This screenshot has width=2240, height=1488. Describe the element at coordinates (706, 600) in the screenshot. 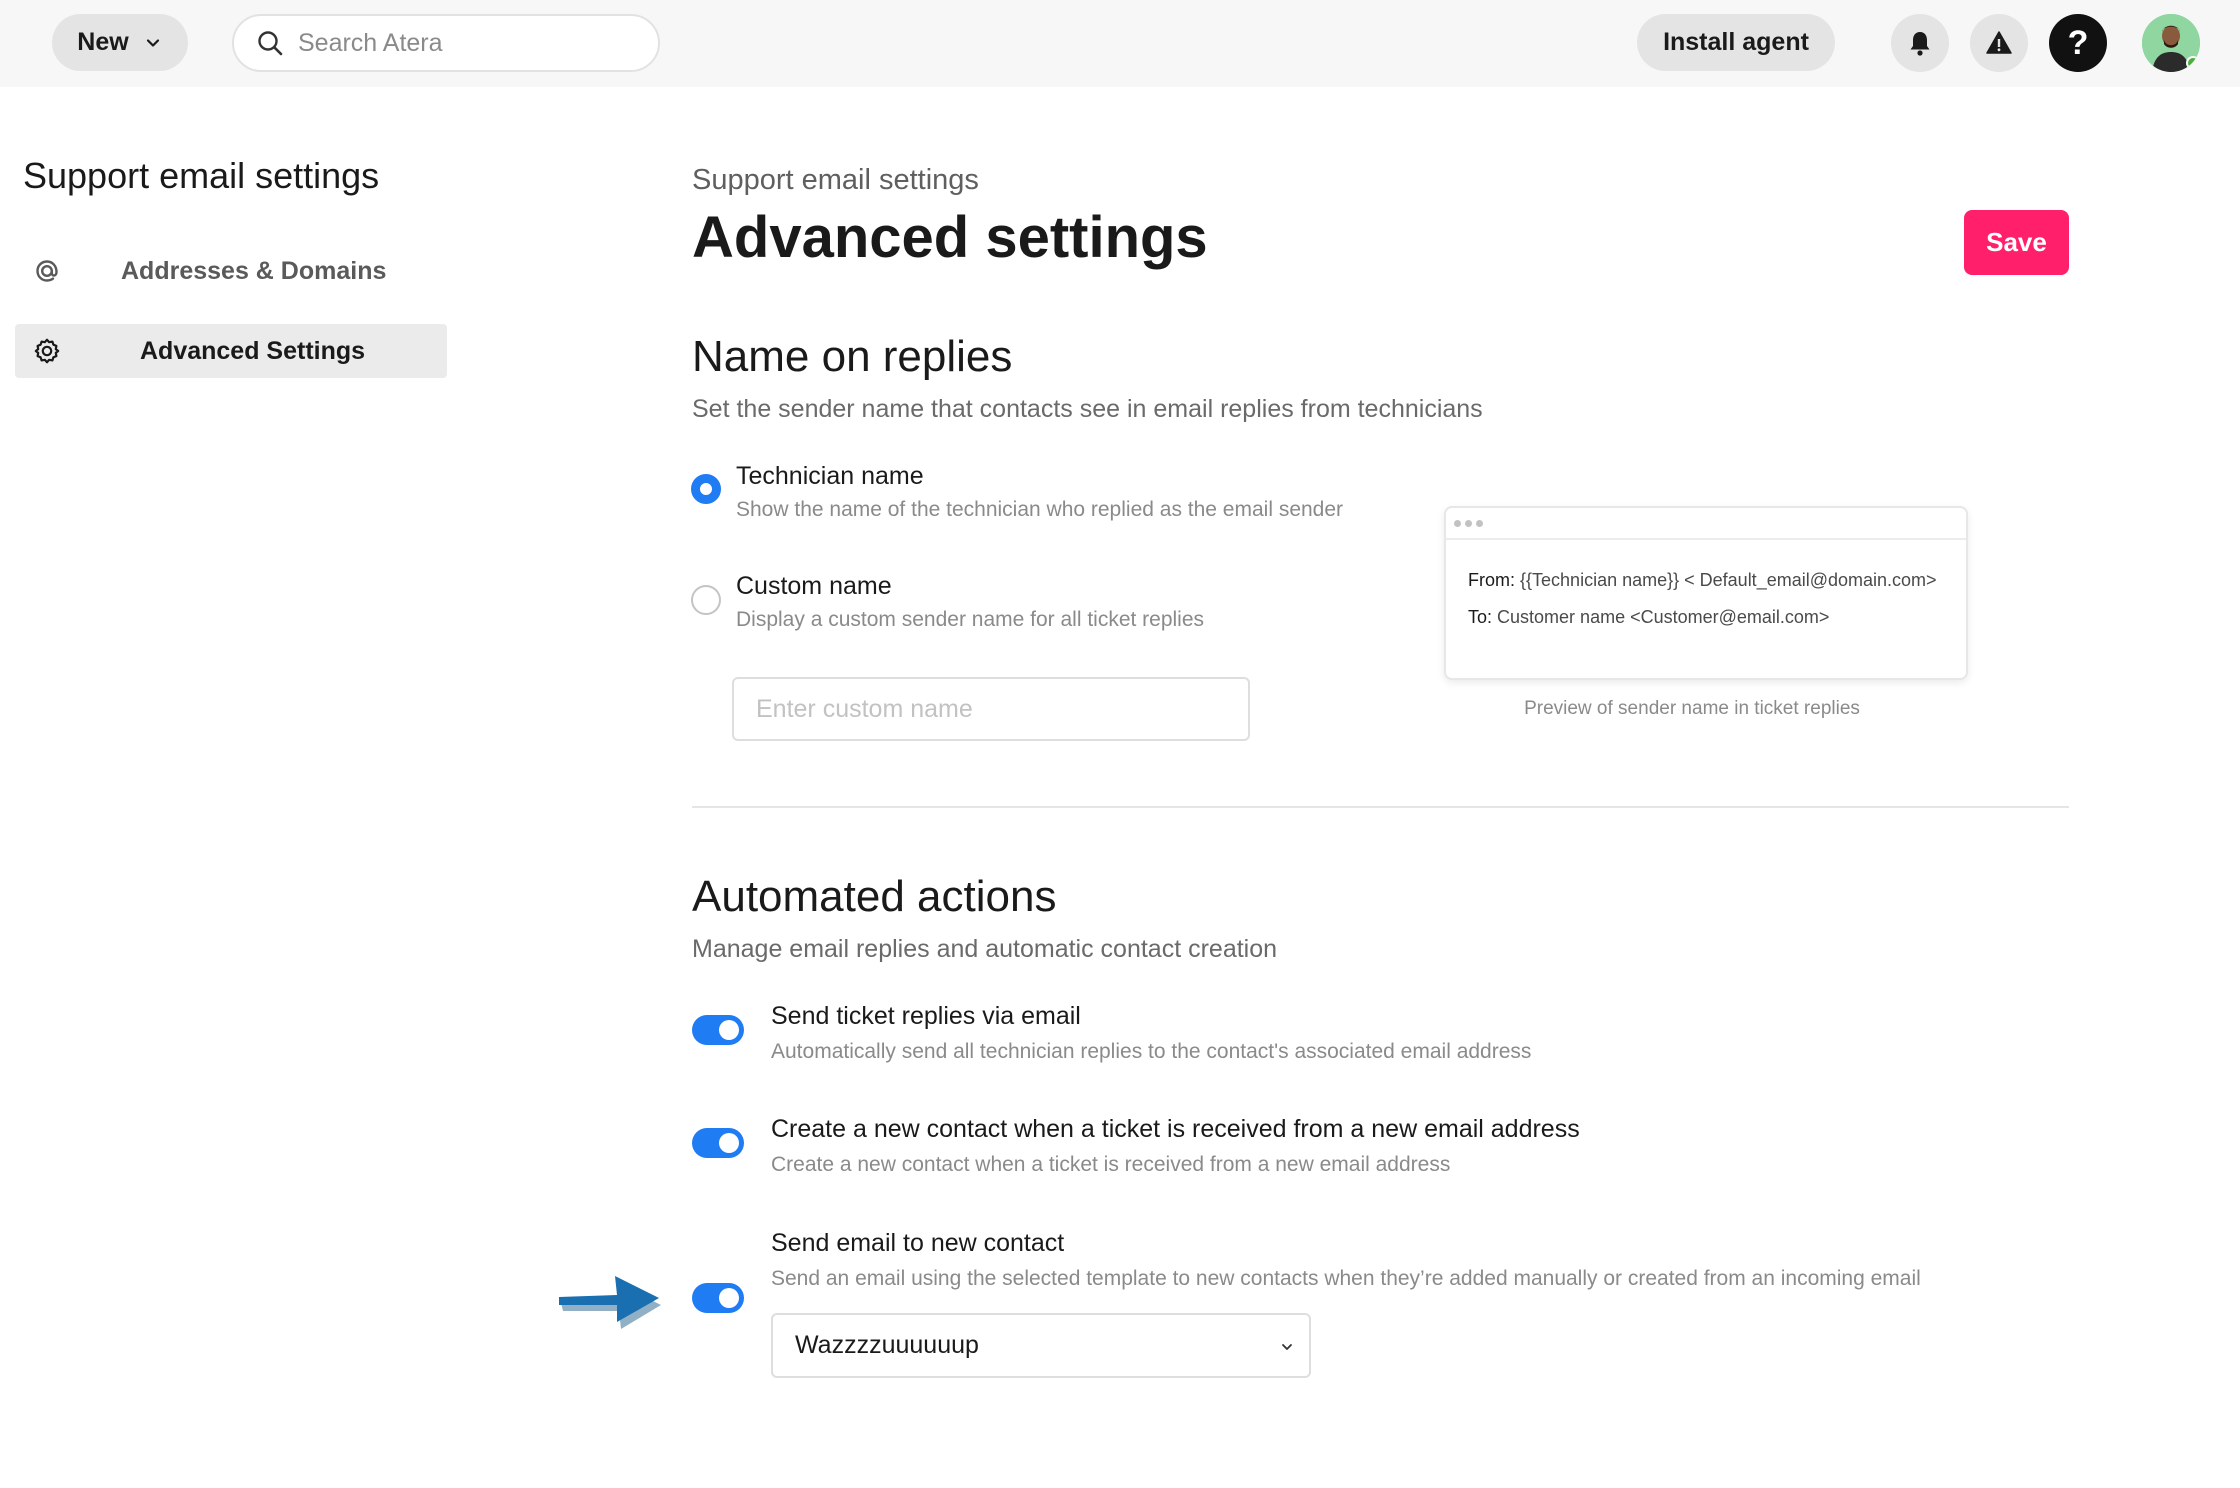

I see `radio-custom-name` at that location.